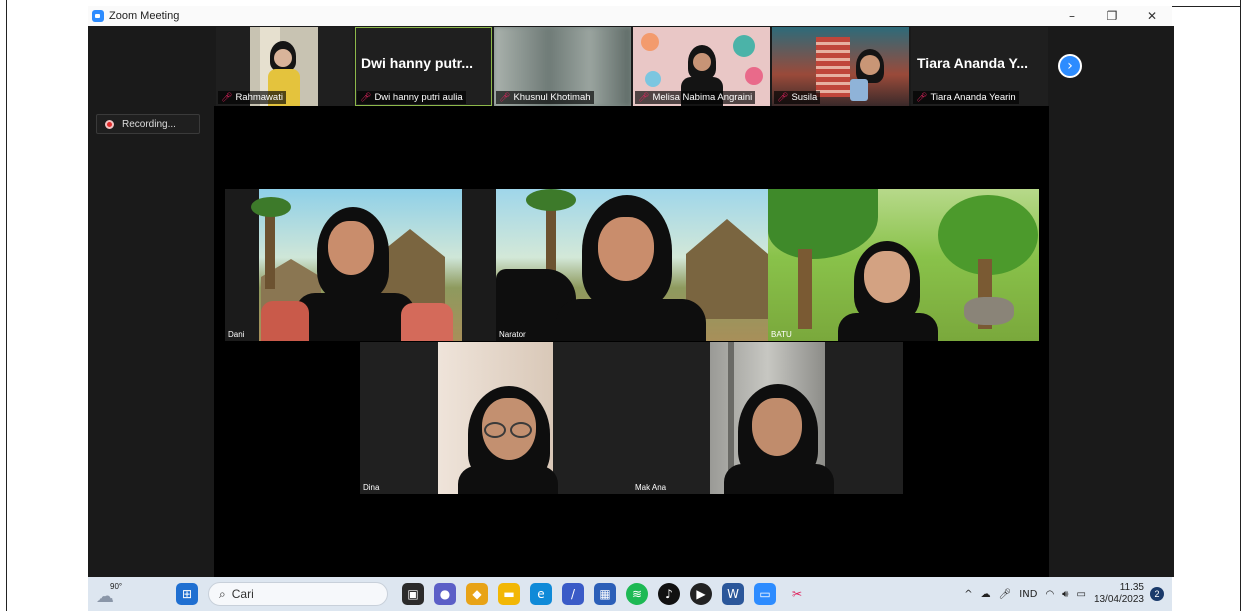  Describe the element at coordinates (733, 594) in the screenshot. I see `word-icon: W` at that location.